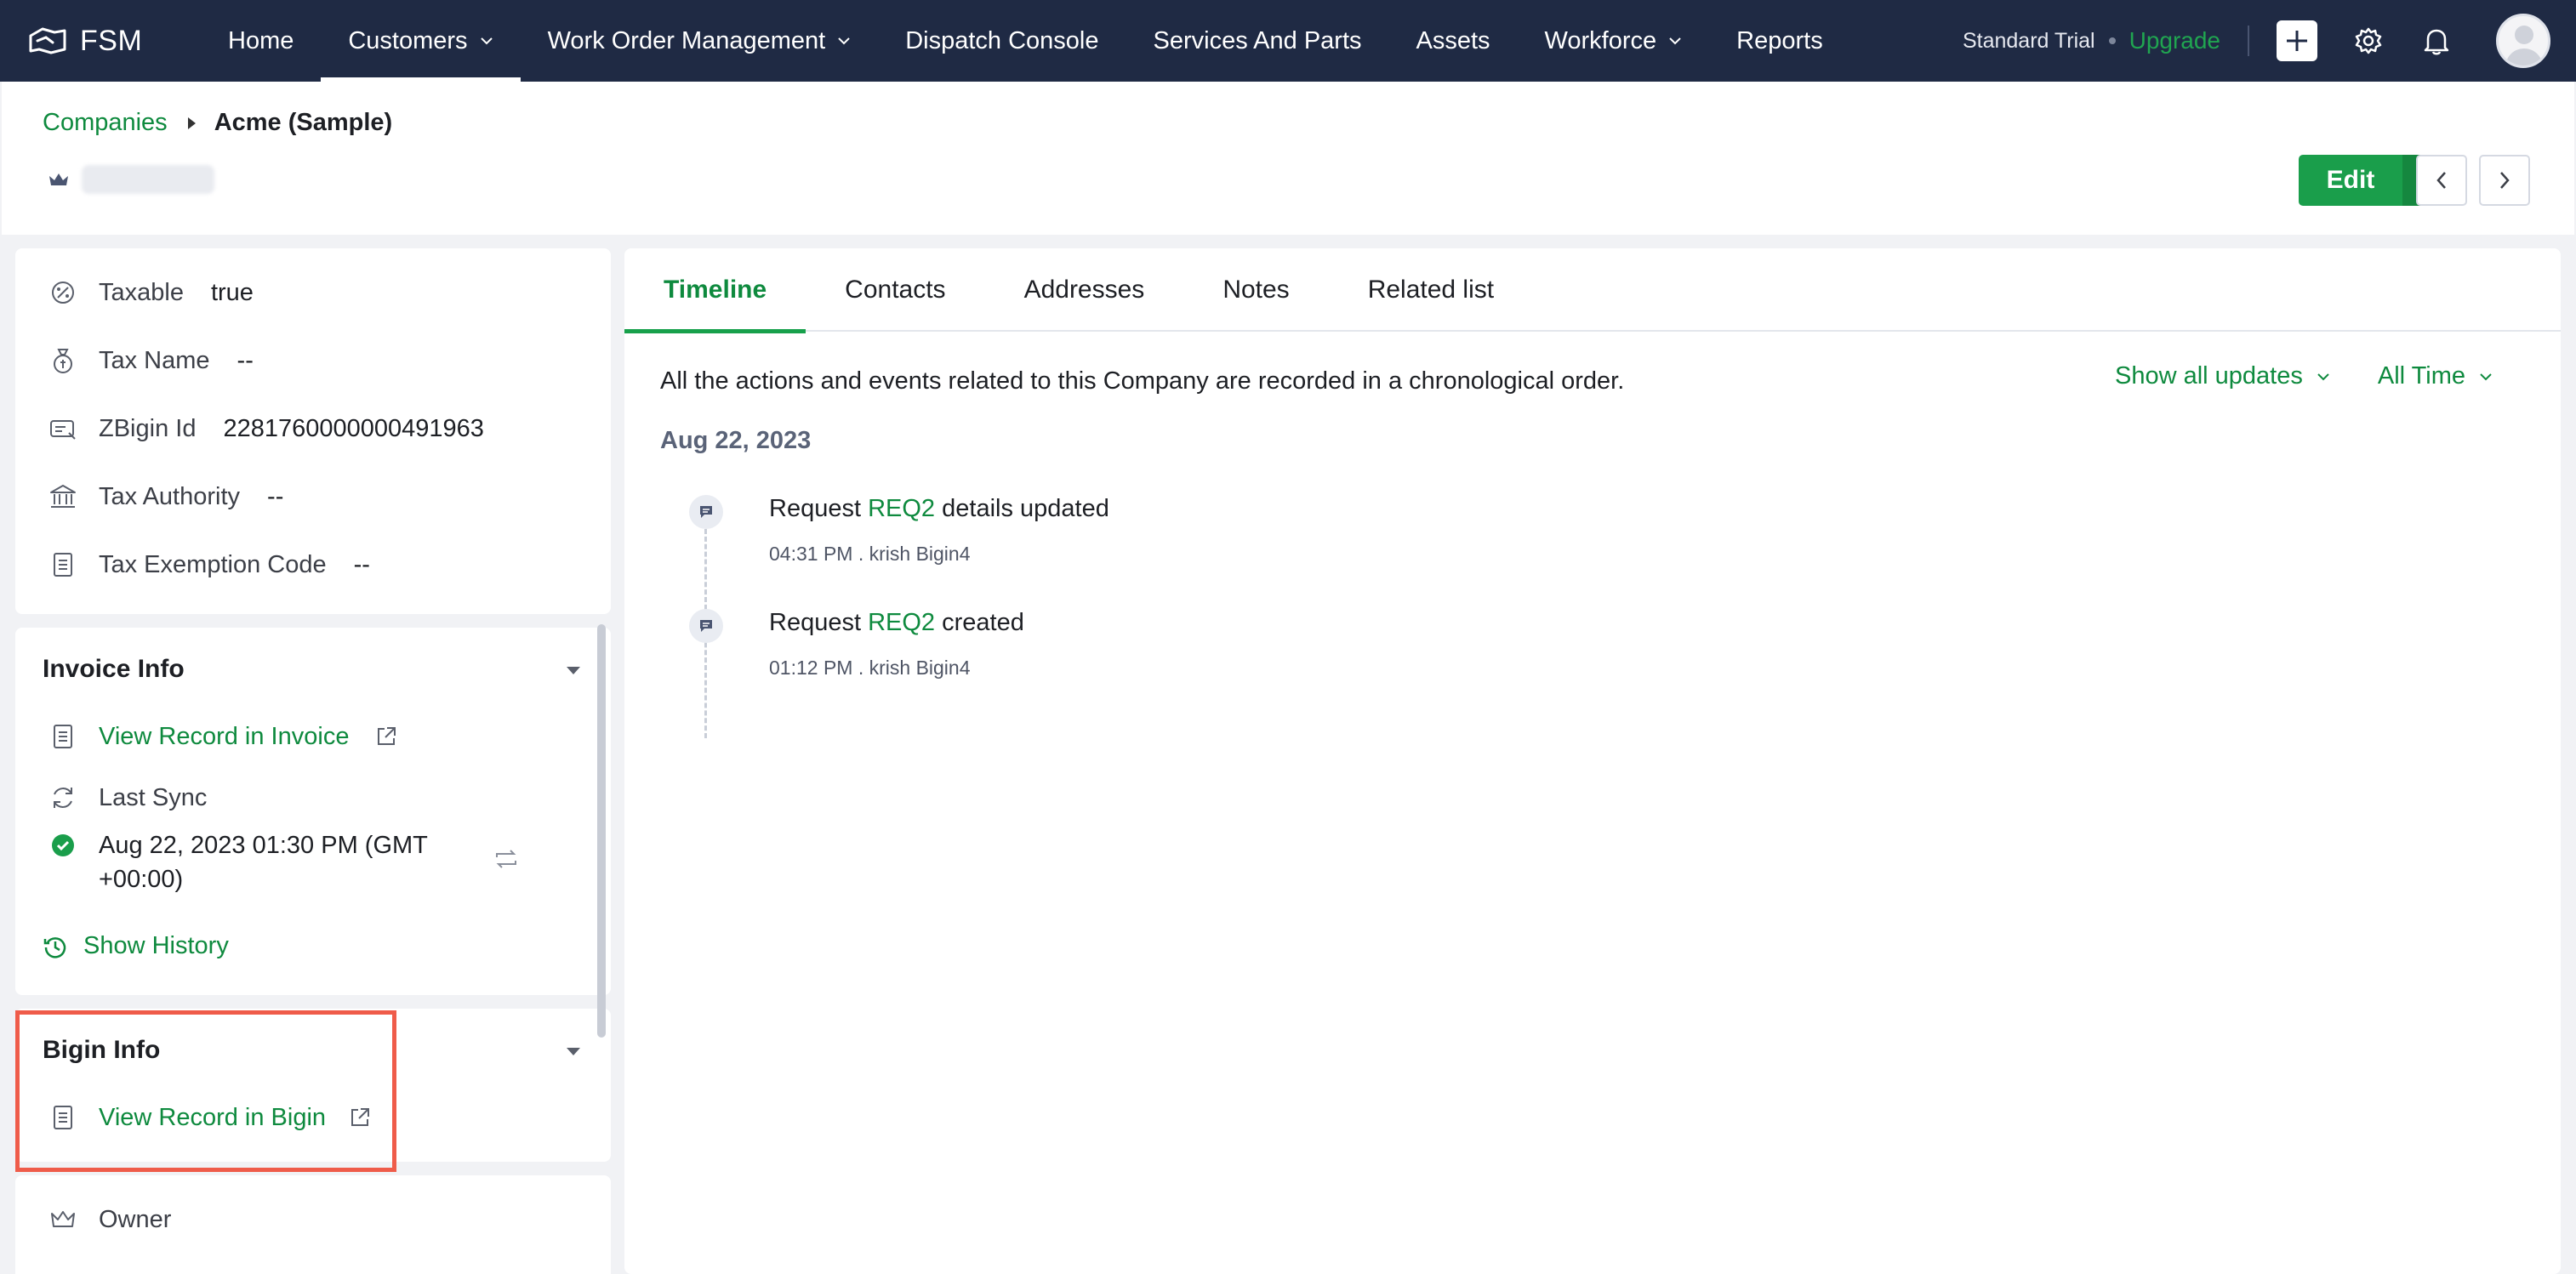  I want to click on nav-item-dispatch-console: Dispatch Console, so click(1002, 41).